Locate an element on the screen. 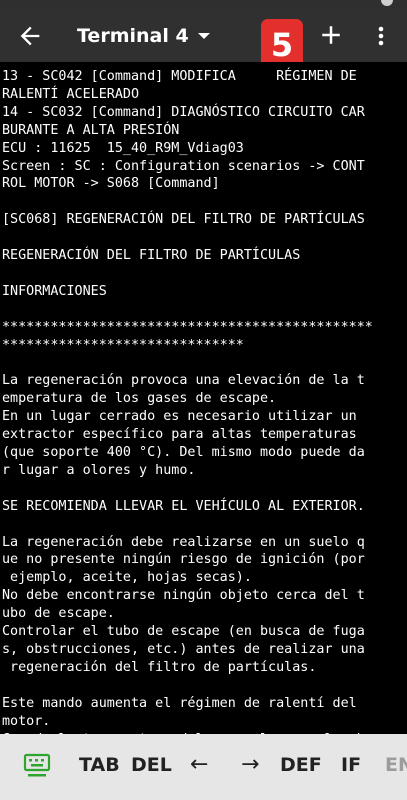 The width and height of the screenshot is (407, 800). status-bar is located at coordinates (203, 5).